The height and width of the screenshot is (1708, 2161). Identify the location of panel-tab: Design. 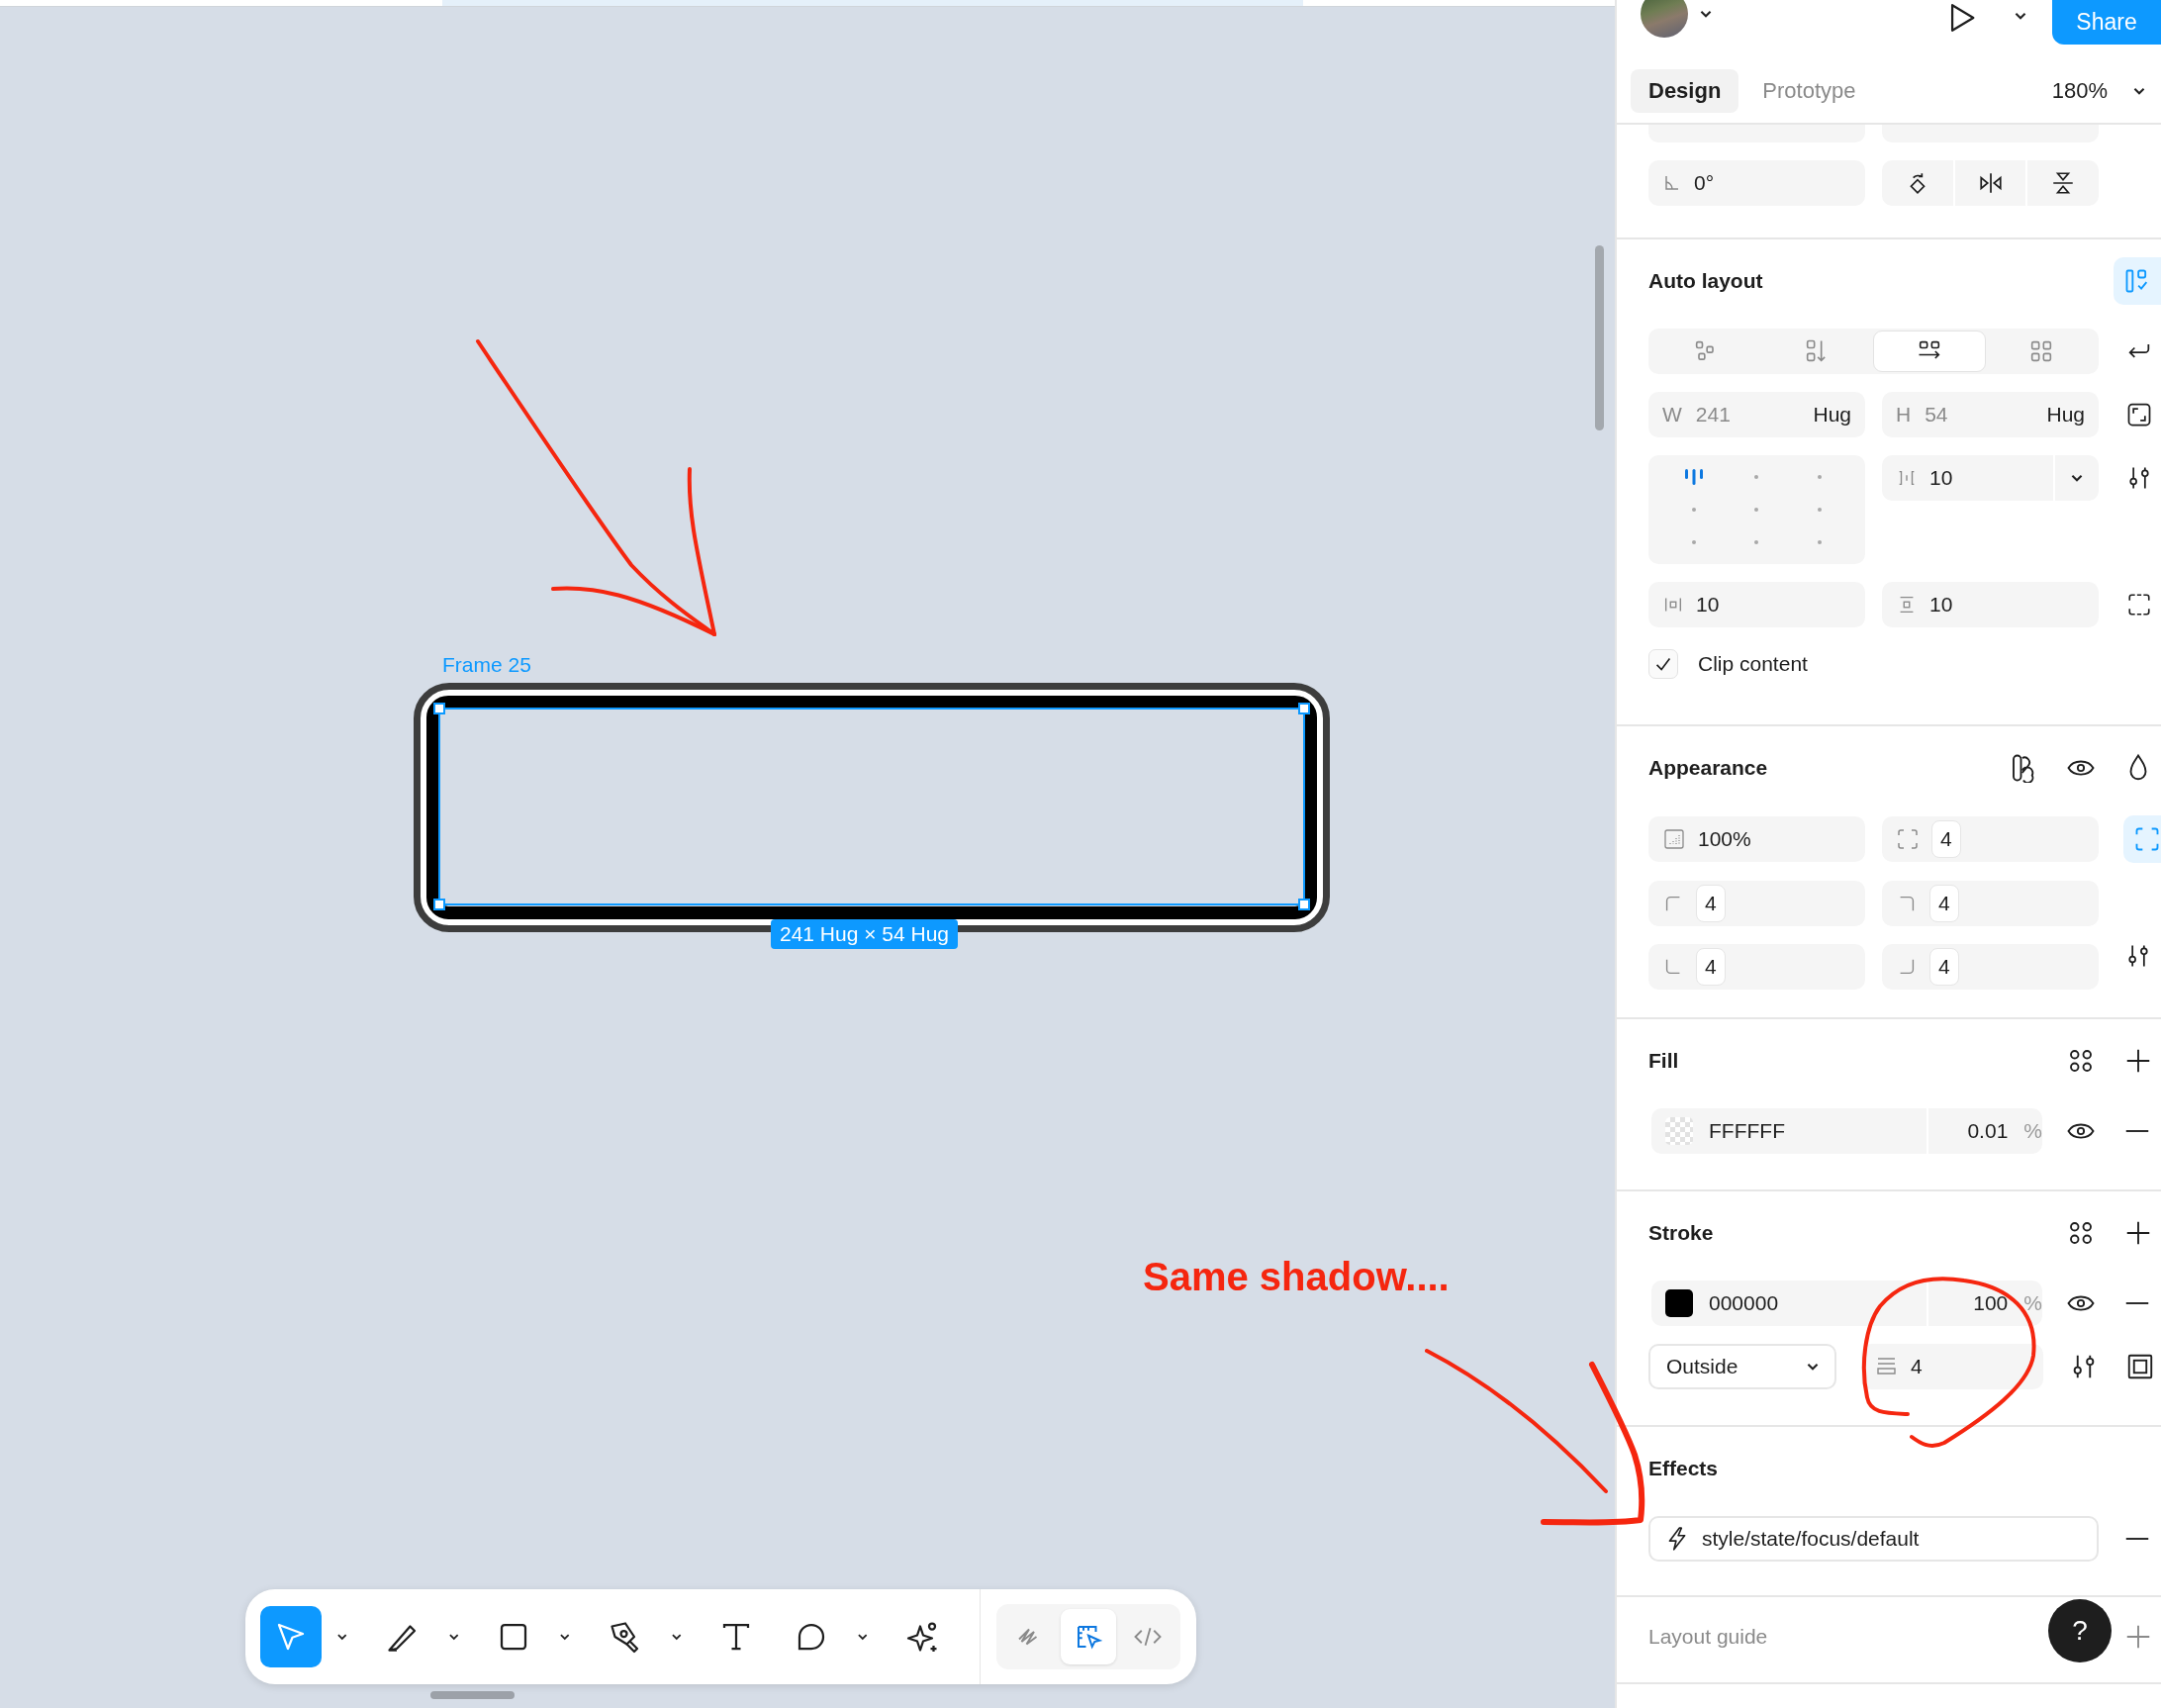
(1685, 91).